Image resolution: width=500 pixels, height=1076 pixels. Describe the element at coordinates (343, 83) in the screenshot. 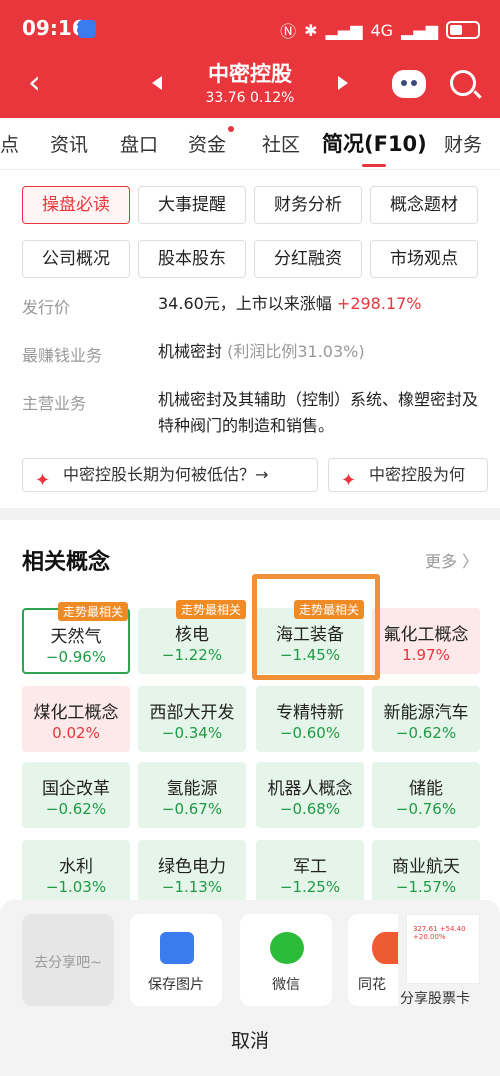

I see `next-stock-icon` at that location.